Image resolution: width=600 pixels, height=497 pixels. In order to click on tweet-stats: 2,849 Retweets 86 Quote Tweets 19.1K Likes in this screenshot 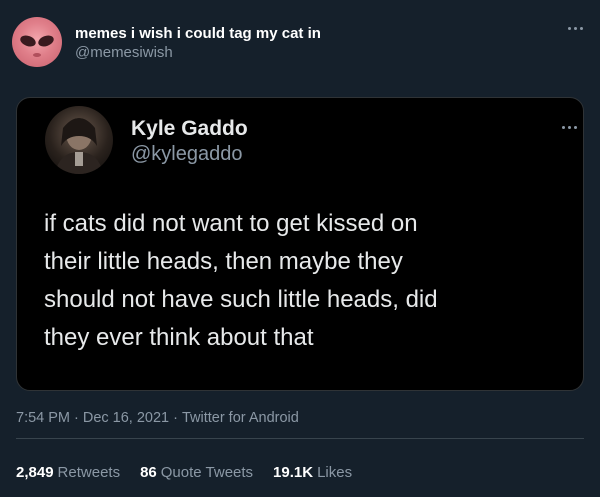, I will do `click(184, 472)`.